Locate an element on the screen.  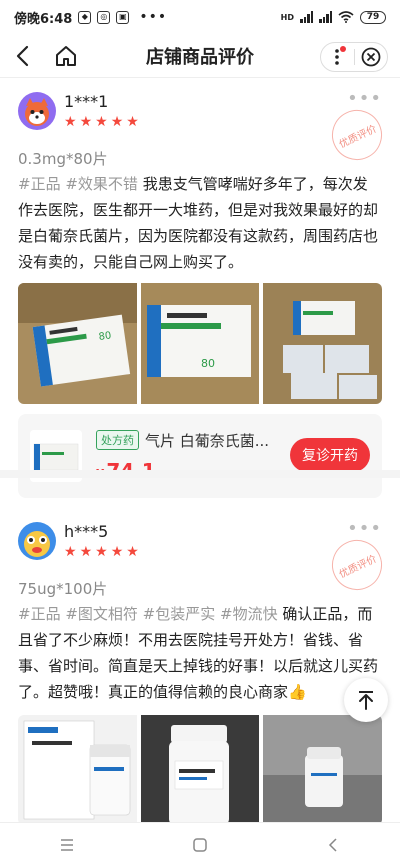
chevron-left-icon is located at coordinates (22, 55).